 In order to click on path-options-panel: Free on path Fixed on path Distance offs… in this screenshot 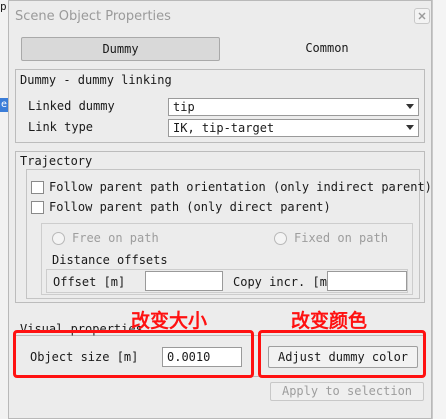, I will do `click(227, 259)`.